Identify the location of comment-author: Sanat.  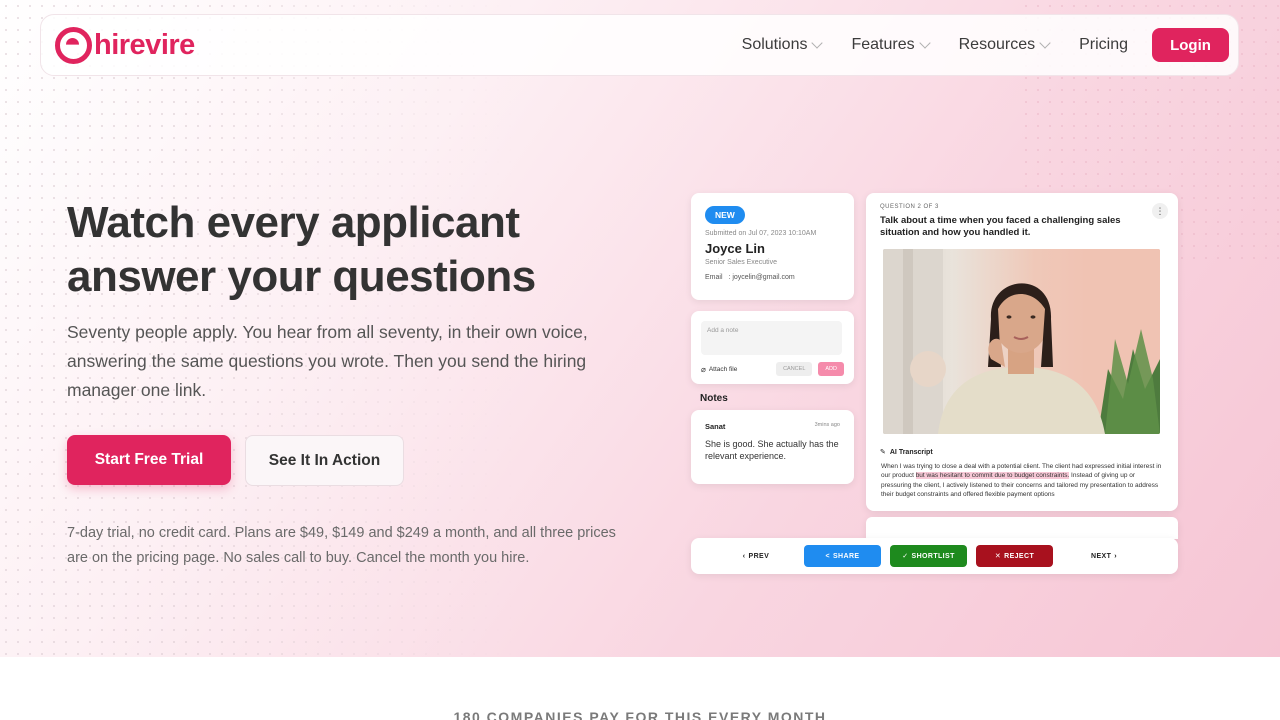
(715, 426).